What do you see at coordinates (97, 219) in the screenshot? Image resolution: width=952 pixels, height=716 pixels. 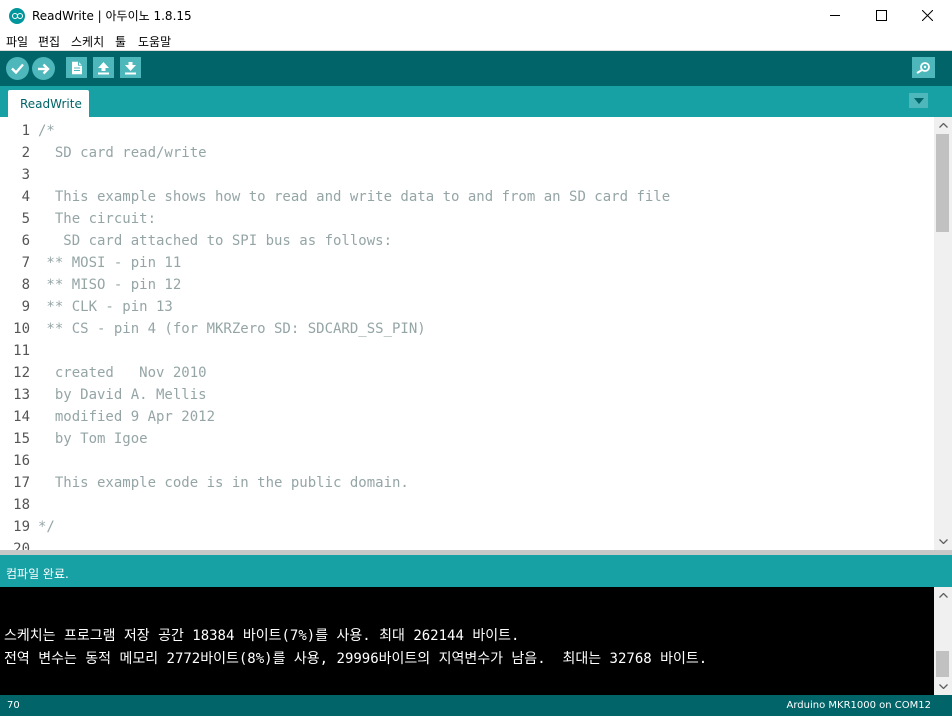 I see `code-line: The circuit:` at bounding box center [97, 219].